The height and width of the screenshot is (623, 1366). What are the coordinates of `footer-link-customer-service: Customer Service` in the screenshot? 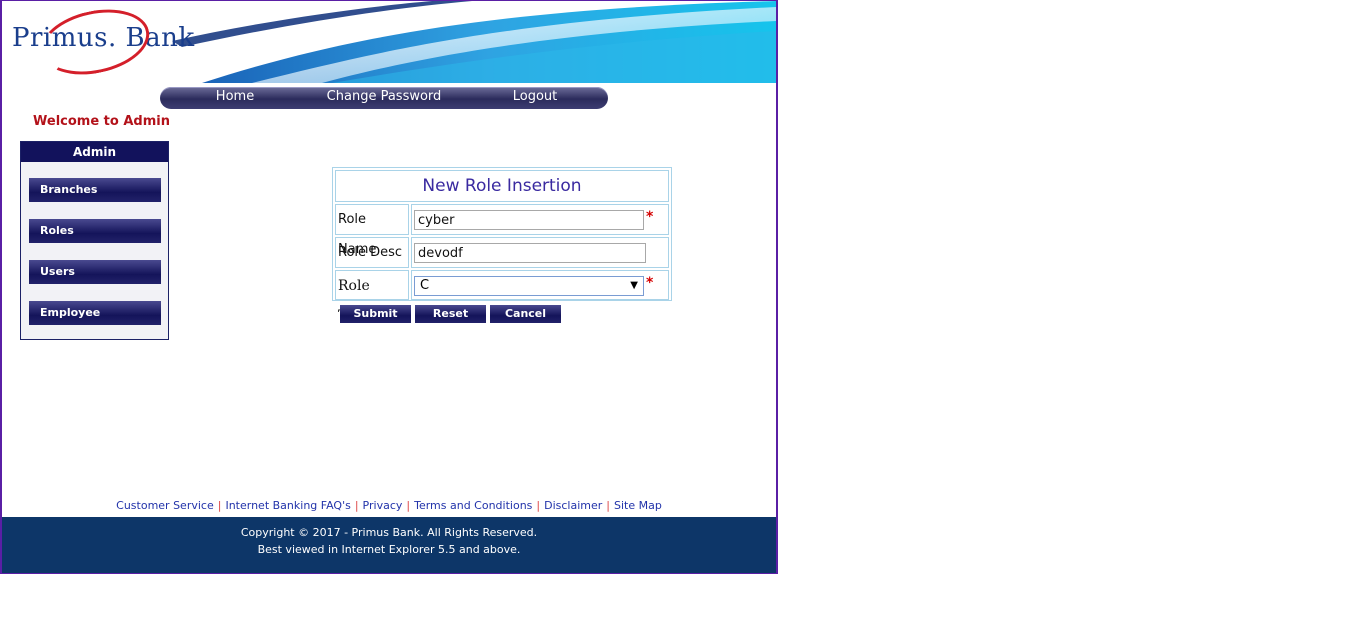 It's located at (165, 505).